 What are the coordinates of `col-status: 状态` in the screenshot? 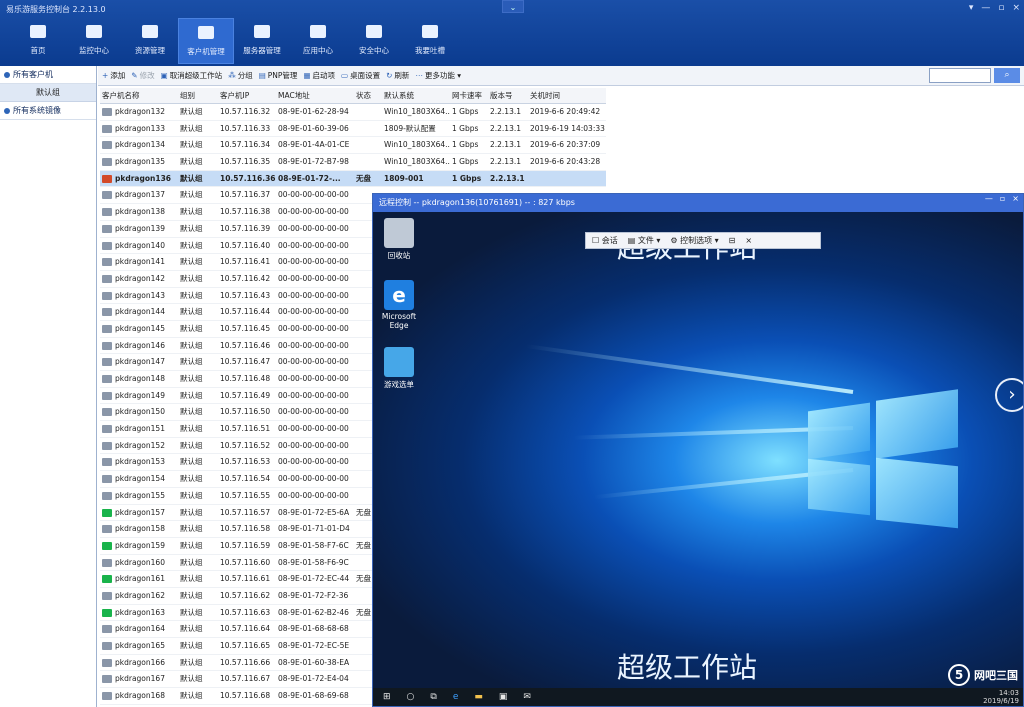 It's located at (368, 95).